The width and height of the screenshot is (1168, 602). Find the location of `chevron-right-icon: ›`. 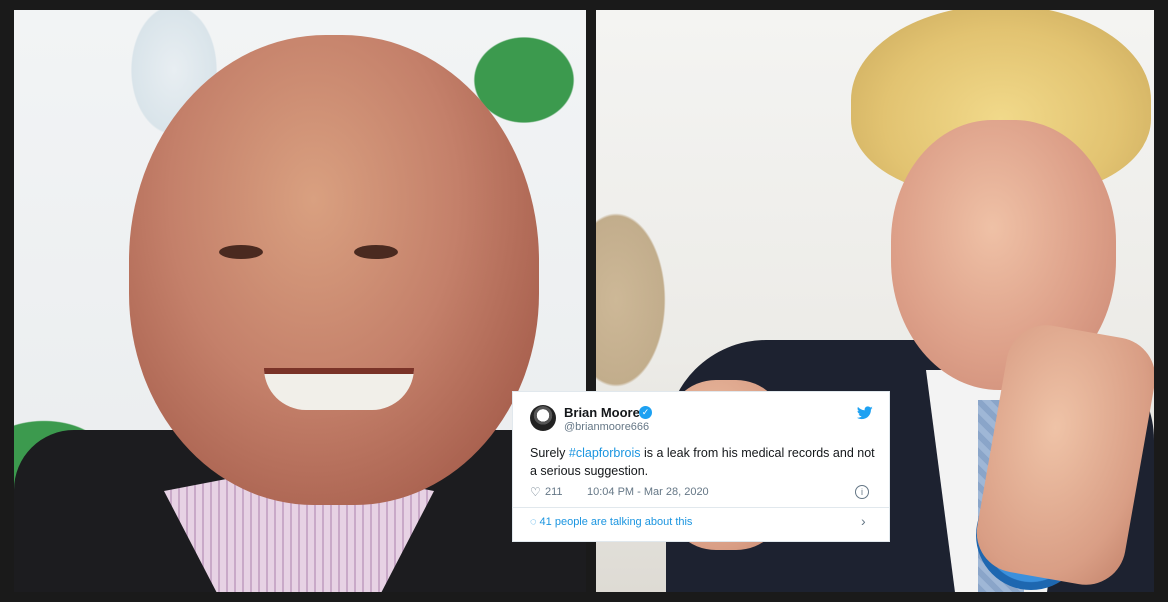

chevron-right-icon: › is located at coordinates (863, 521).